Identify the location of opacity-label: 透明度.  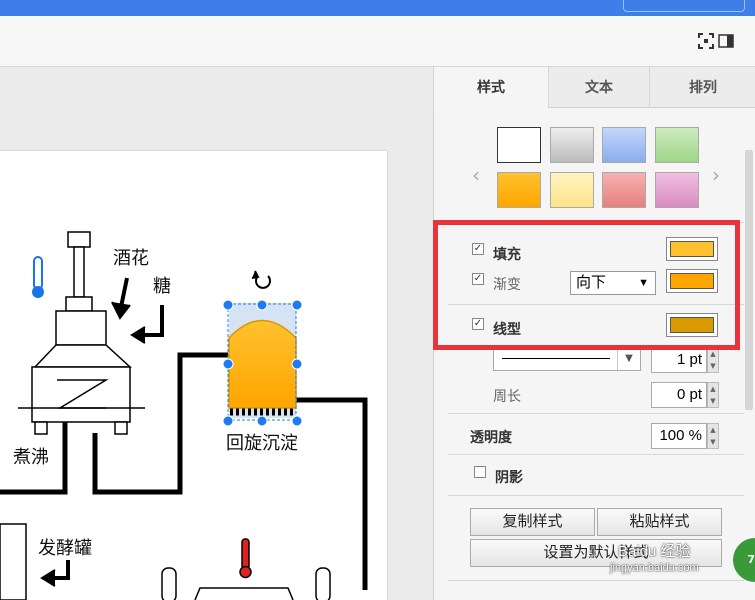
(491, 437).